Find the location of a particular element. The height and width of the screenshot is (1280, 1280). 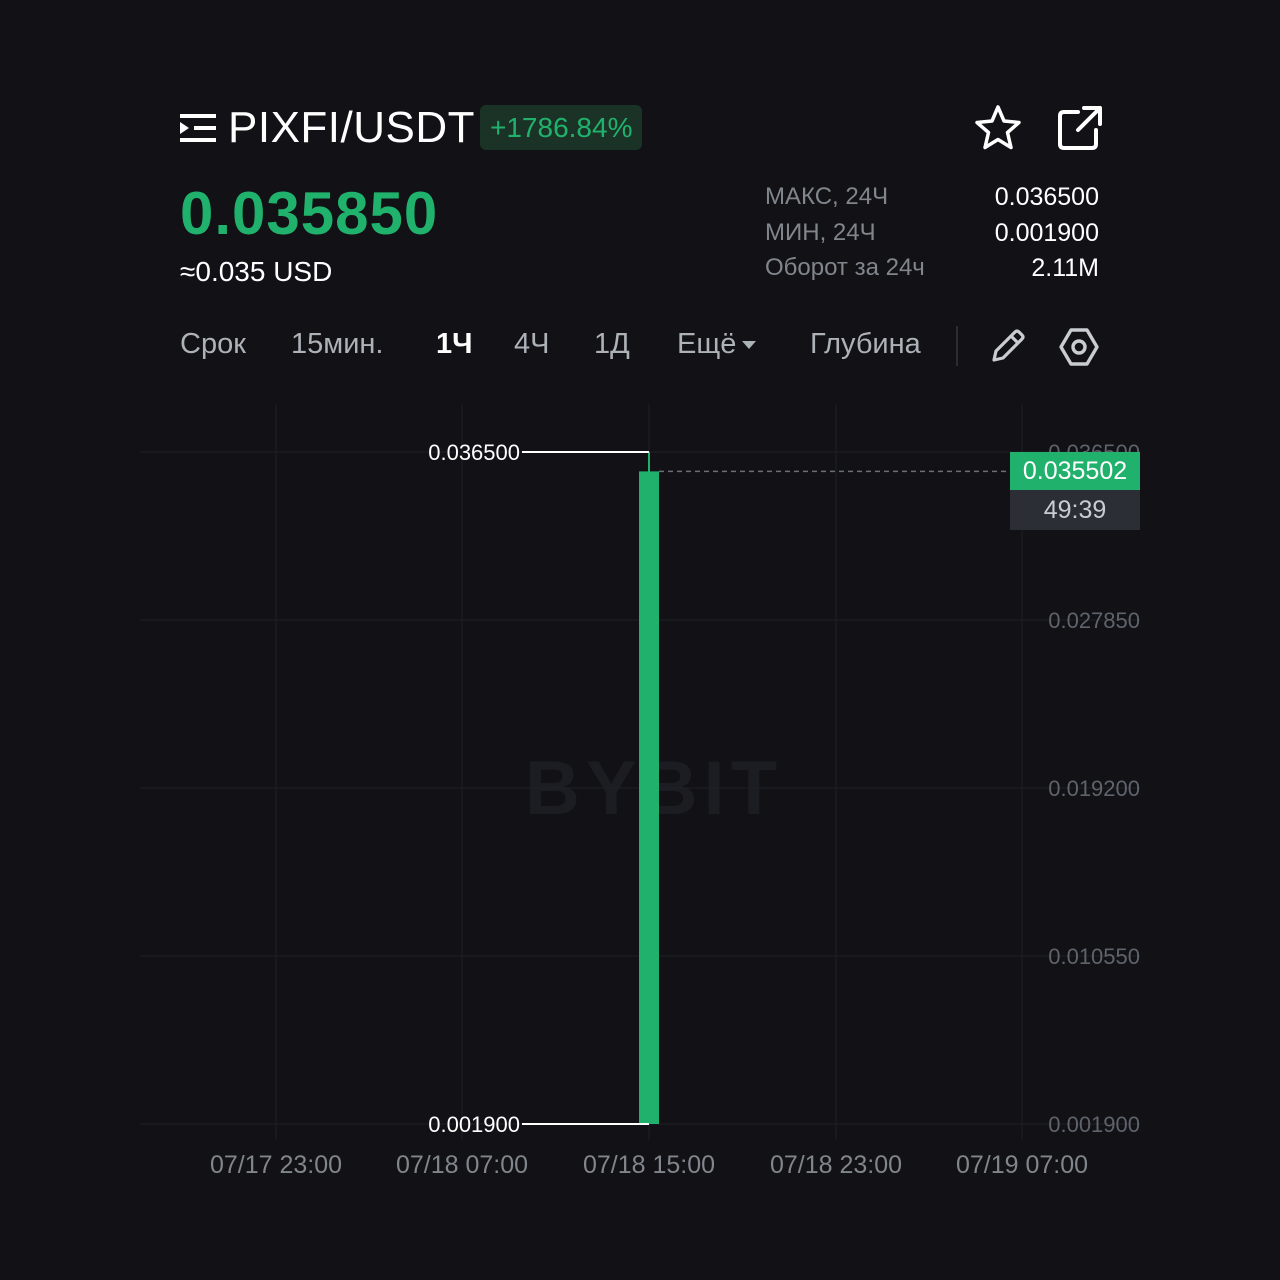

toolbar-divider is located at coordinates (957, 346).